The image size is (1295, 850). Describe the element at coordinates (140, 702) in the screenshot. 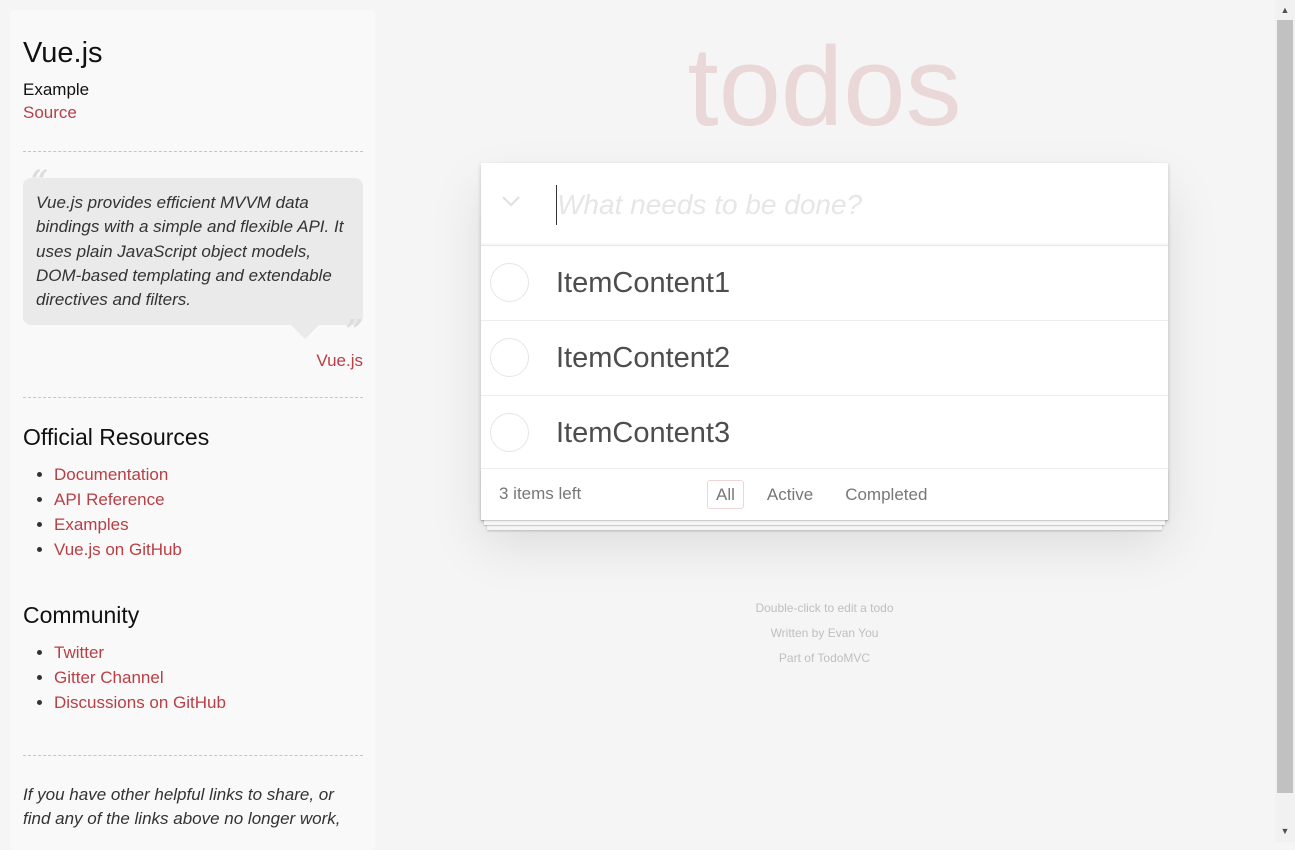

I see `link-discussions: Discussions on GitHub` at that location.